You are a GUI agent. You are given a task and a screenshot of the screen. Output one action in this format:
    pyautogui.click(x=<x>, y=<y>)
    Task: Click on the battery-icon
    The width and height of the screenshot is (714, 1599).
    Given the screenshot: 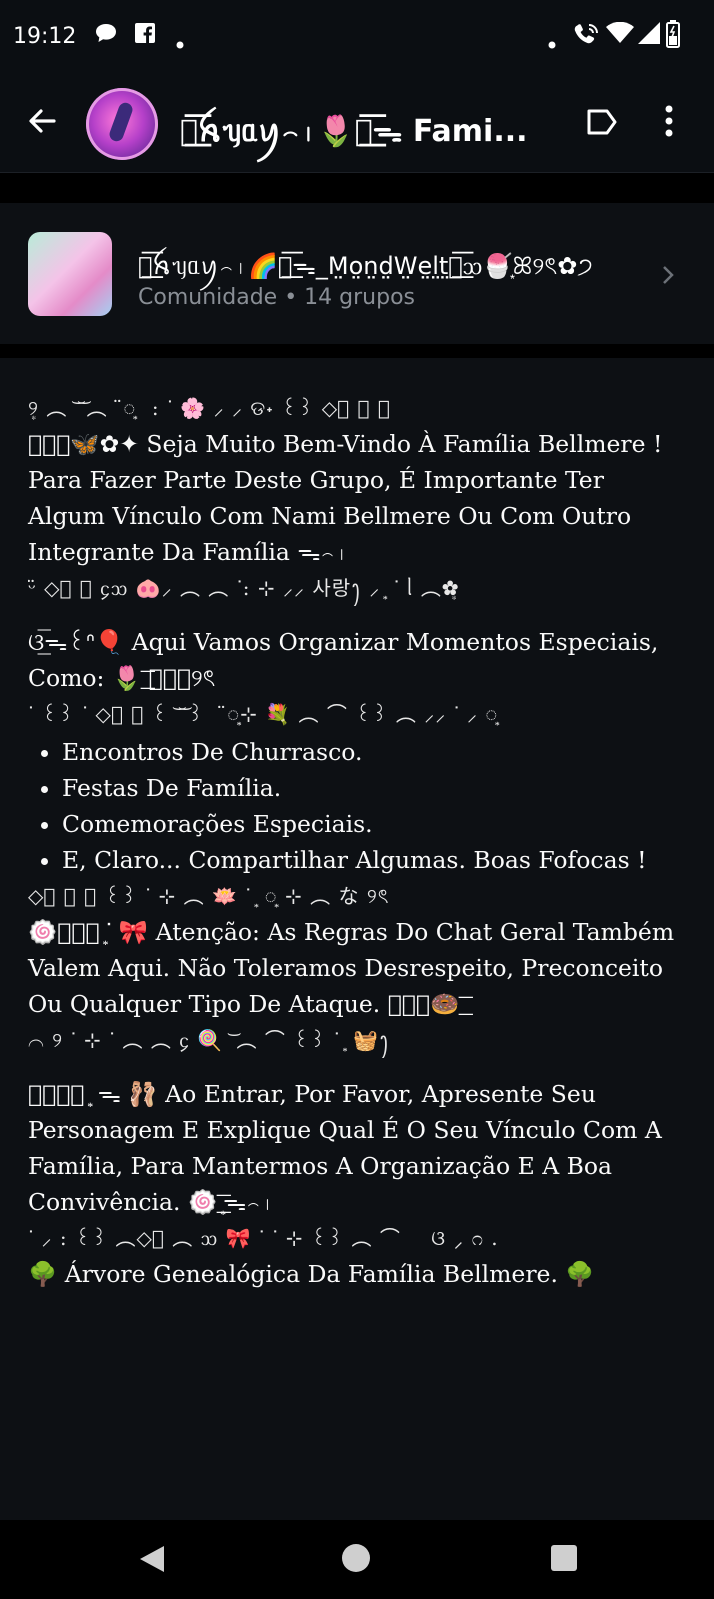 What is the action you would take?
    pyautogui.click(x=673, y=36)
    